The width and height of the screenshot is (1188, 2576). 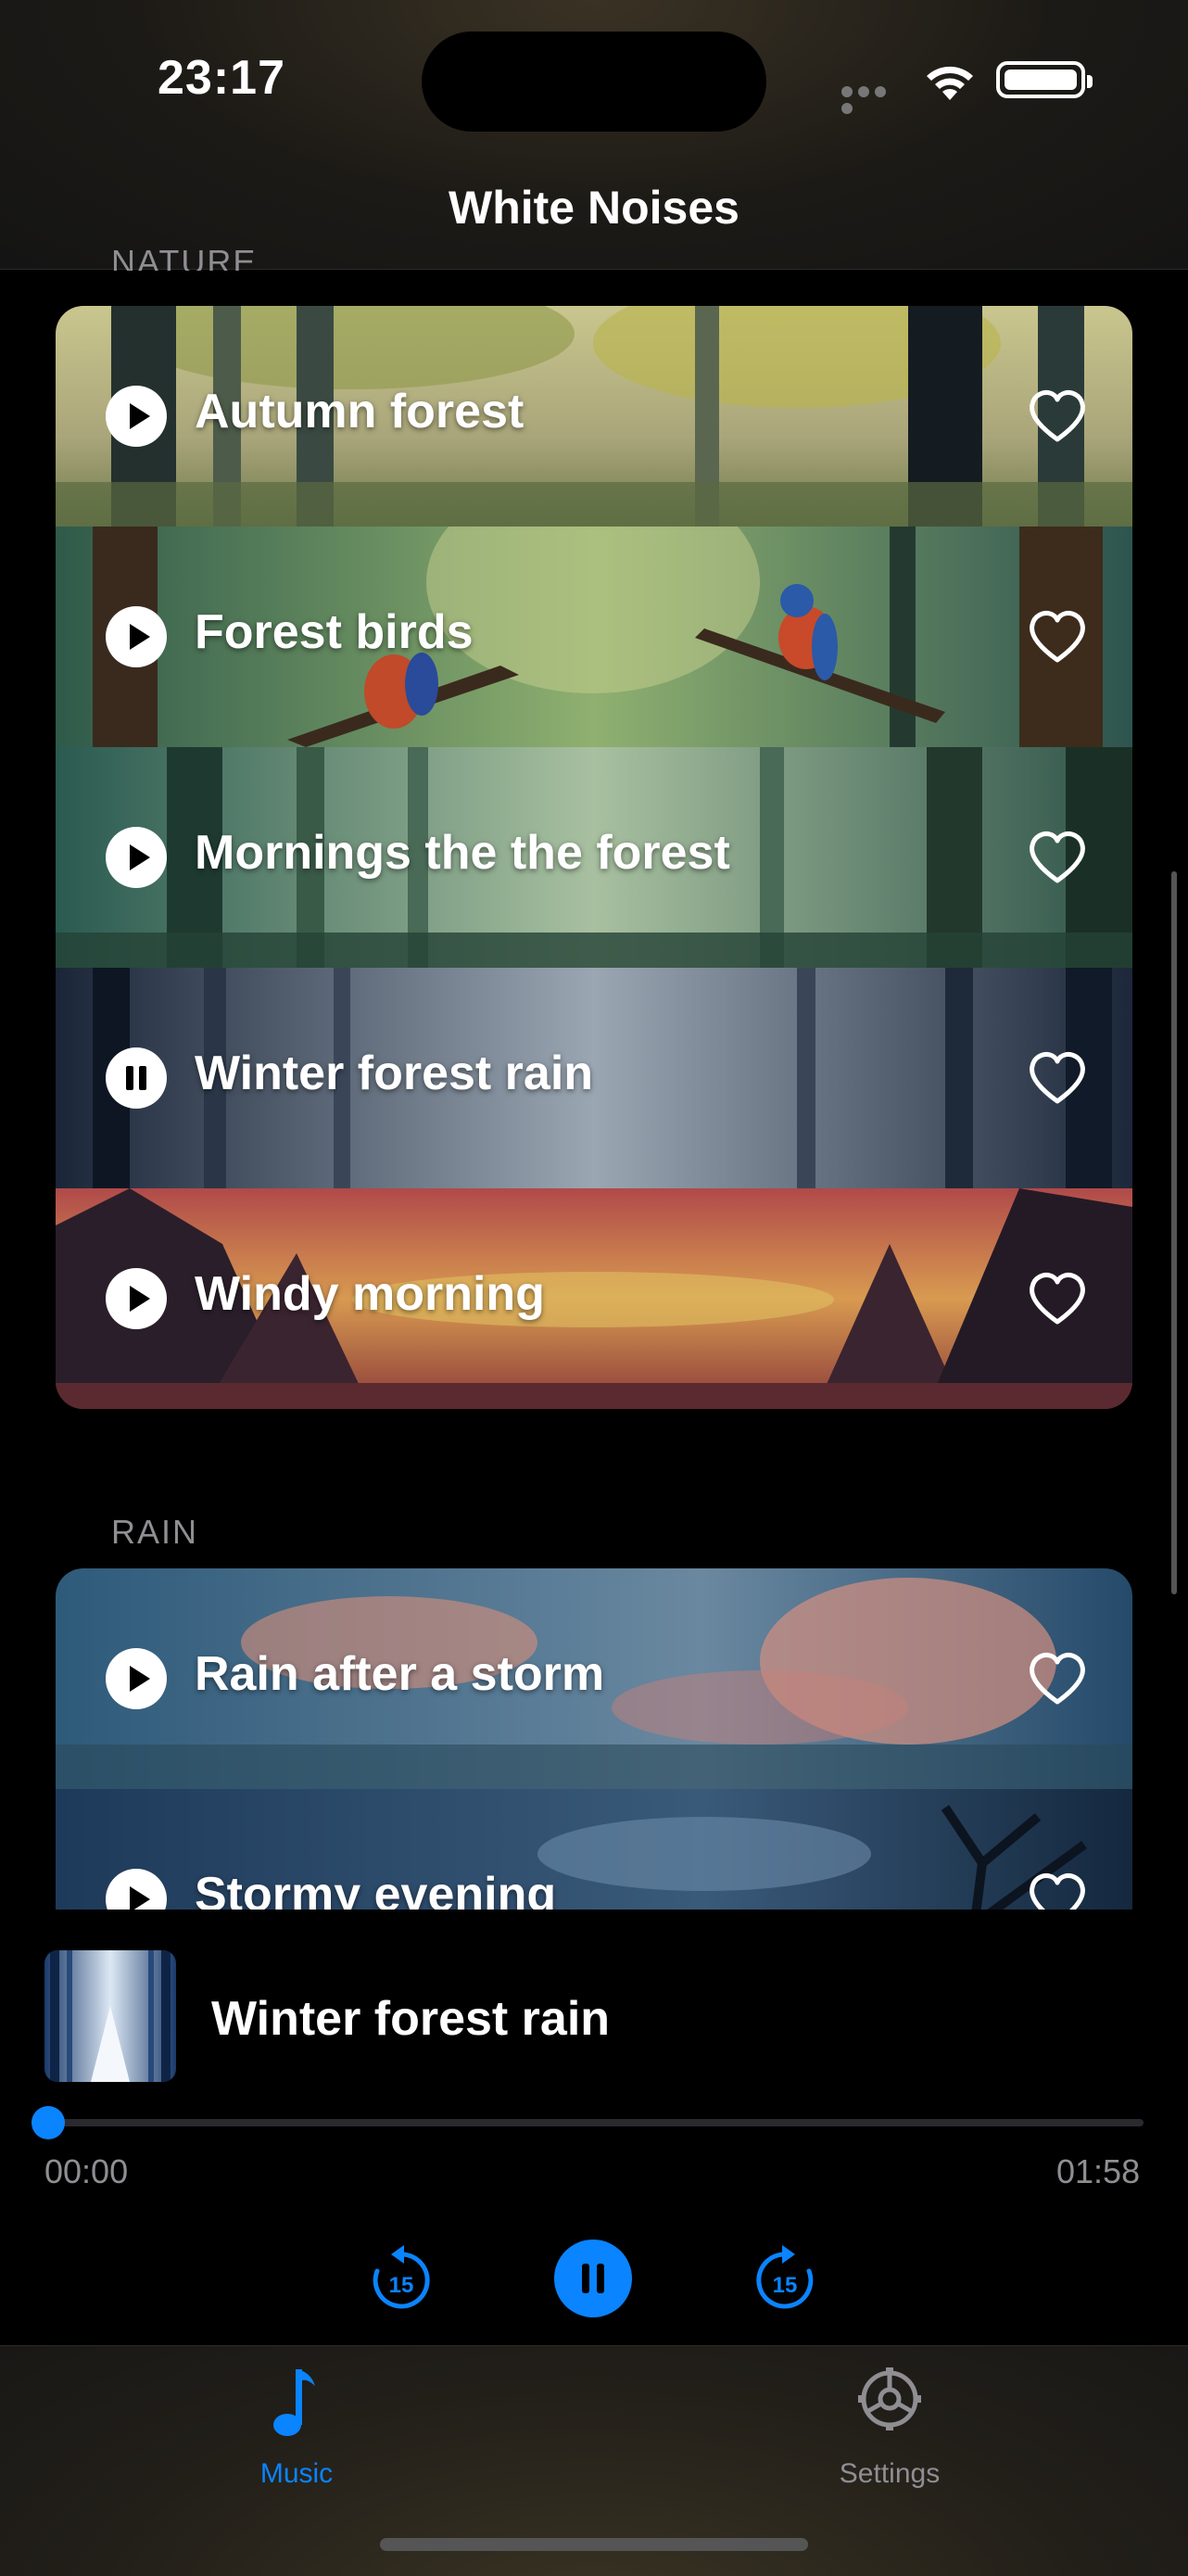 What do you see at coordinates (785, 2285) in the screenshot?
I see `forward-label: 15` at bounding box center [785, 2285].